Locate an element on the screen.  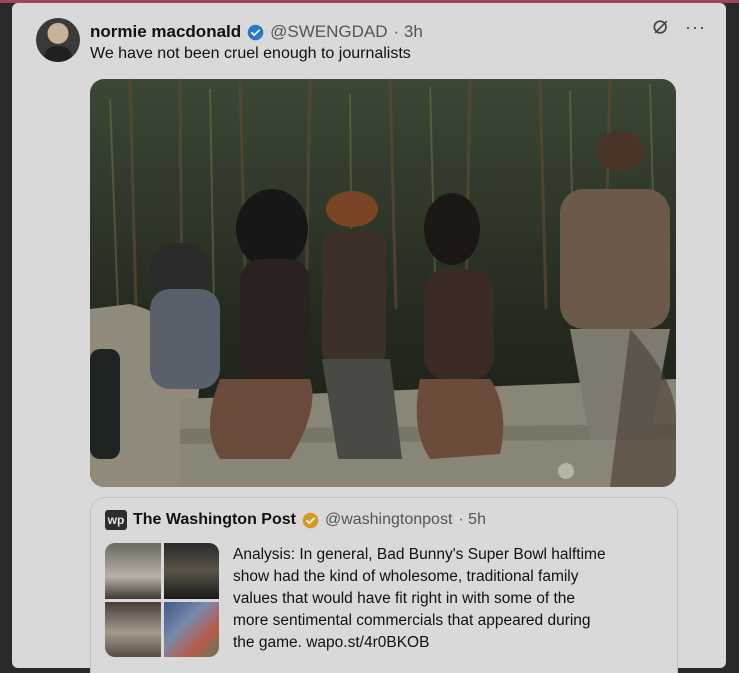
washington-post-logo: wp is located at coordinates (116, 520).